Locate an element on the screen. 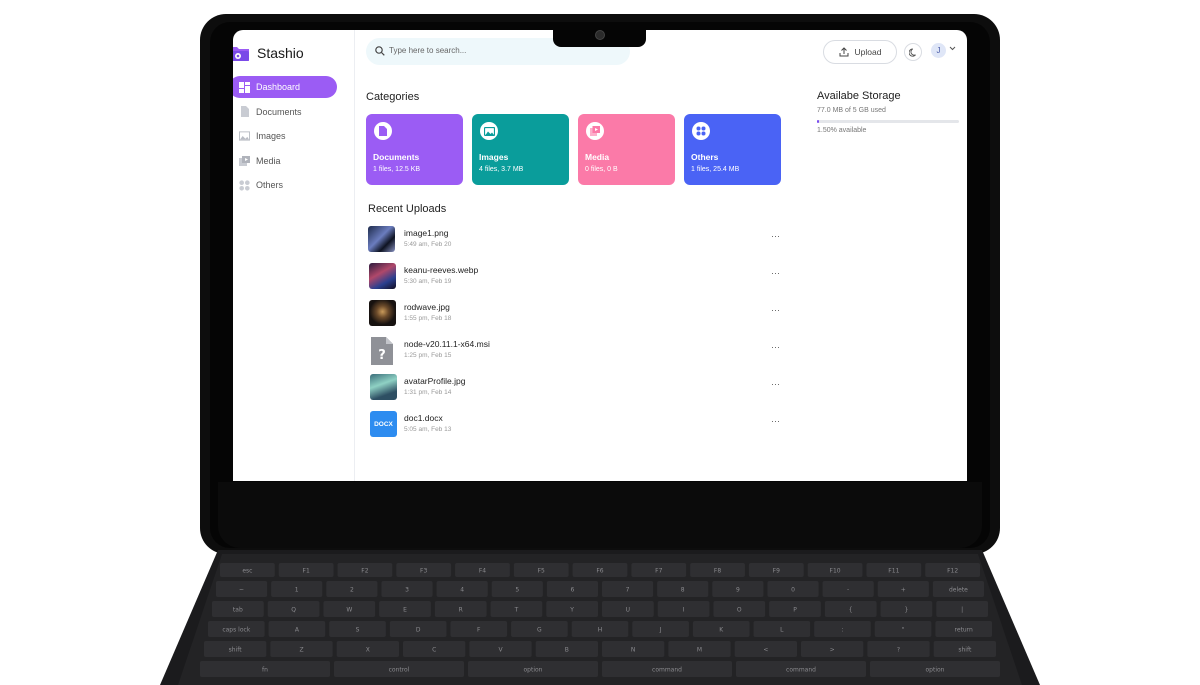 The width and height of the screenshot is (1200, 685). keyboard-key-label: | is located at coordinates (962, 610).